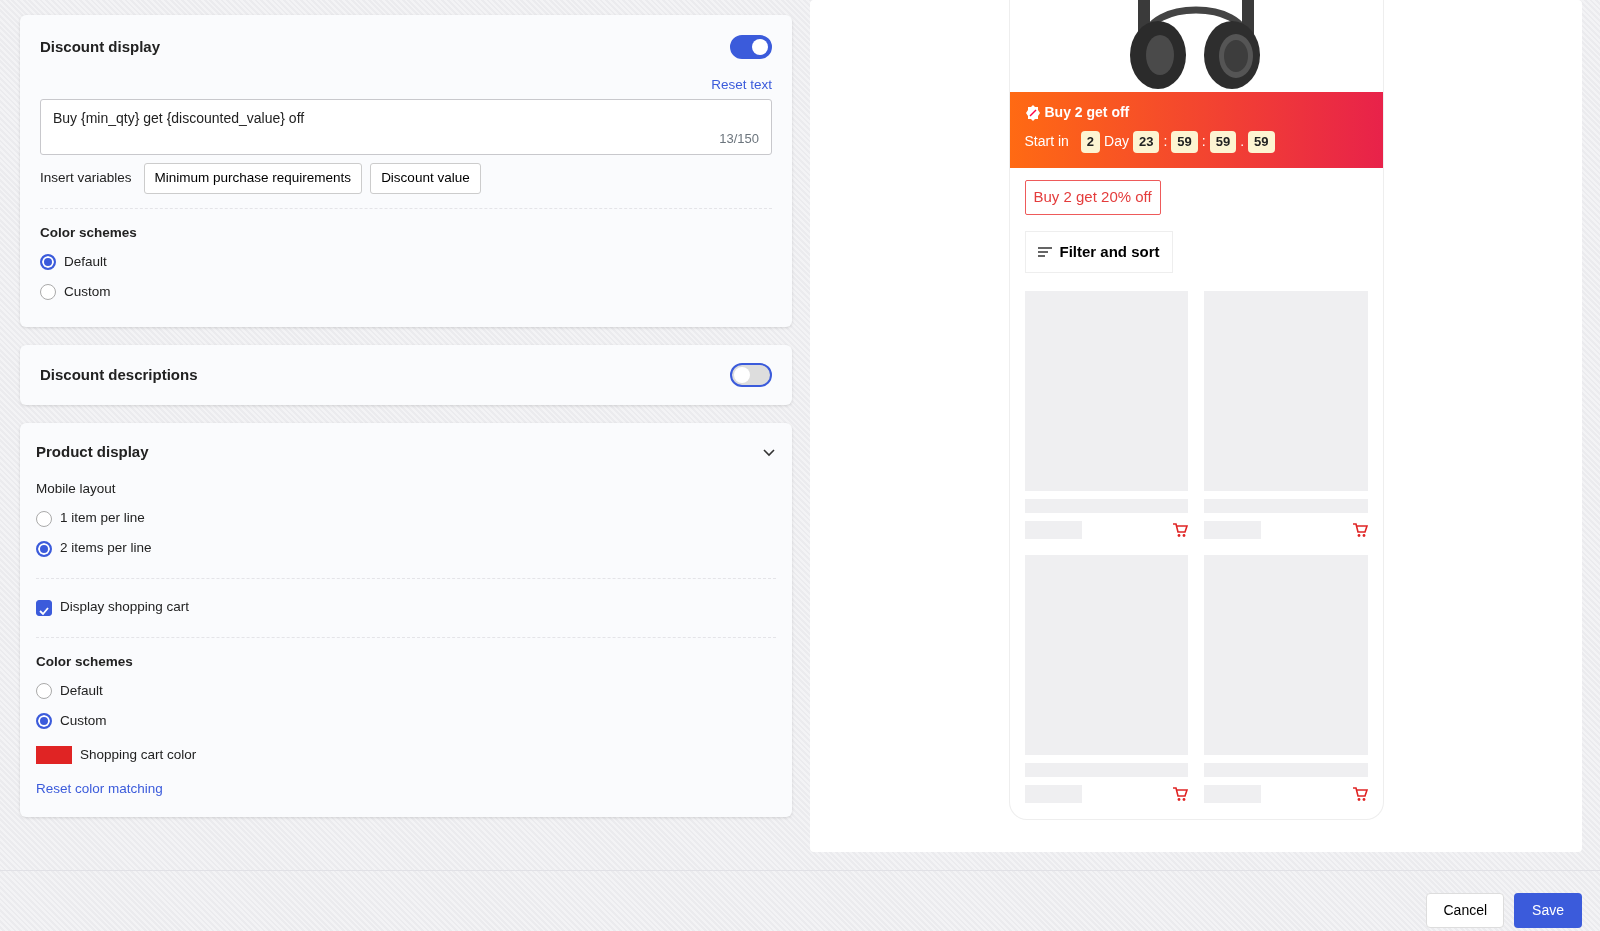 This screenshot has height=931, width=1600. I want to click on option-label: 1 item per line, so click(102, 518).